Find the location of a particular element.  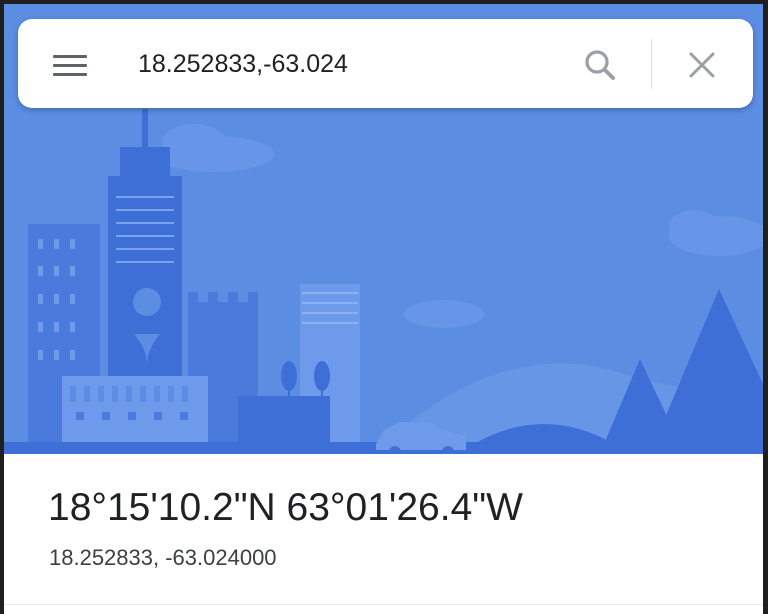

divider is located at coordinates (651, 64).